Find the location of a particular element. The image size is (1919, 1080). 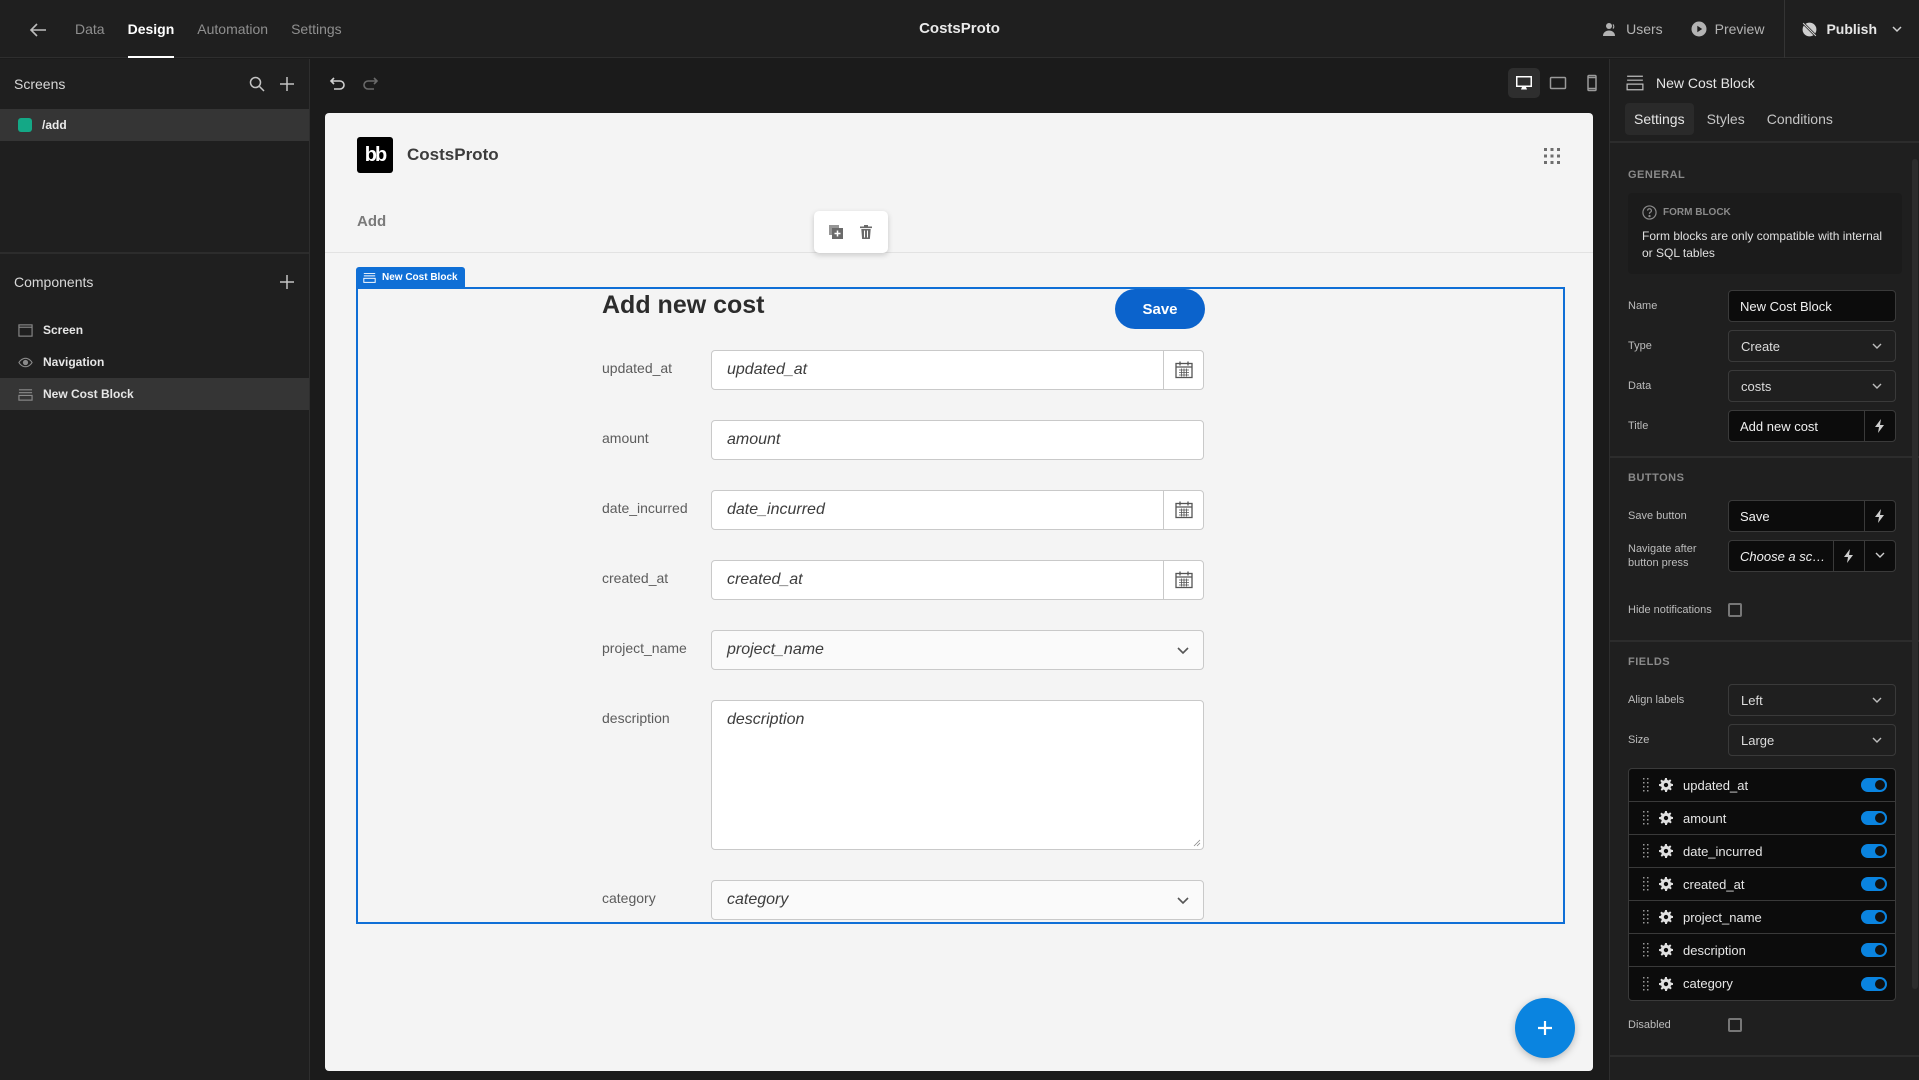

tab-settings: Settings is located at coordinates (316, 29).